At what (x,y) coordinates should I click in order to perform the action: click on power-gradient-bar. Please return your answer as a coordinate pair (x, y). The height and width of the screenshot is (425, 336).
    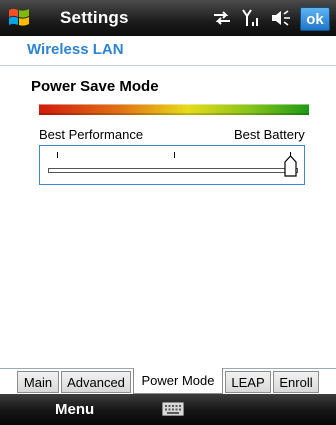
    Looking at the image, I should click on (174, 109).